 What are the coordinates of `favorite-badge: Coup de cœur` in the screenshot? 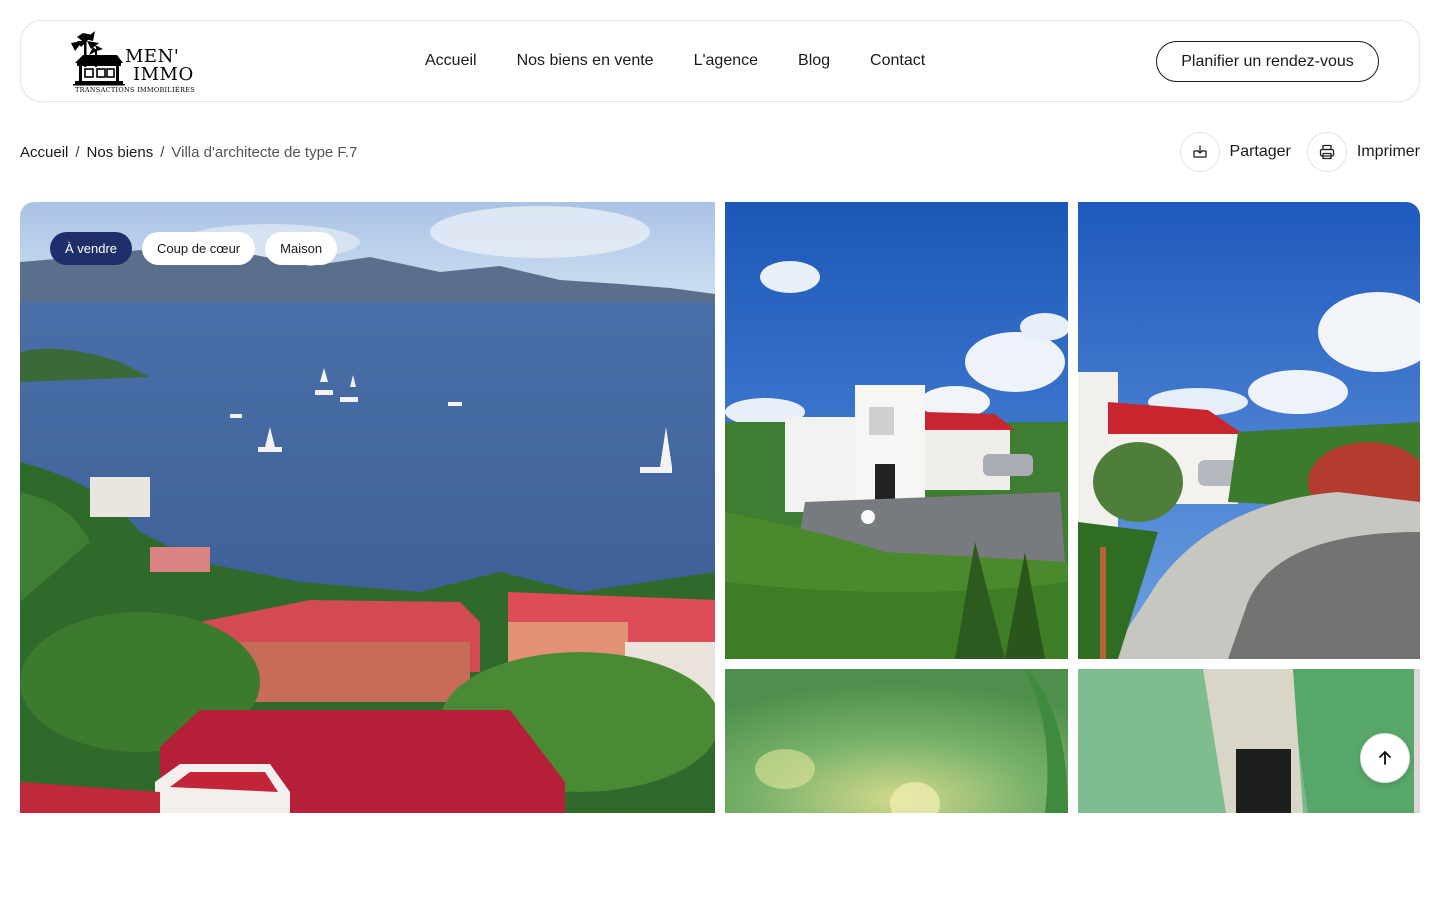 It's located at (199, 248).